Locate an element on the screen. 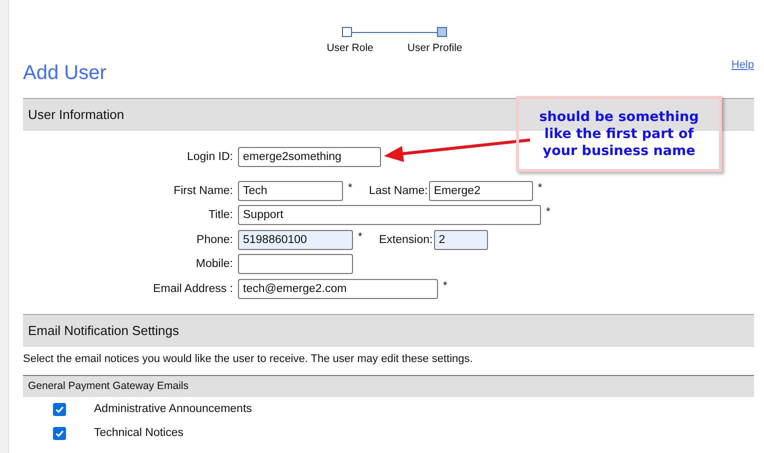 The width and height of the screenshot is (764, 453). step-label: User Profile is located at coordinates (434, 48).